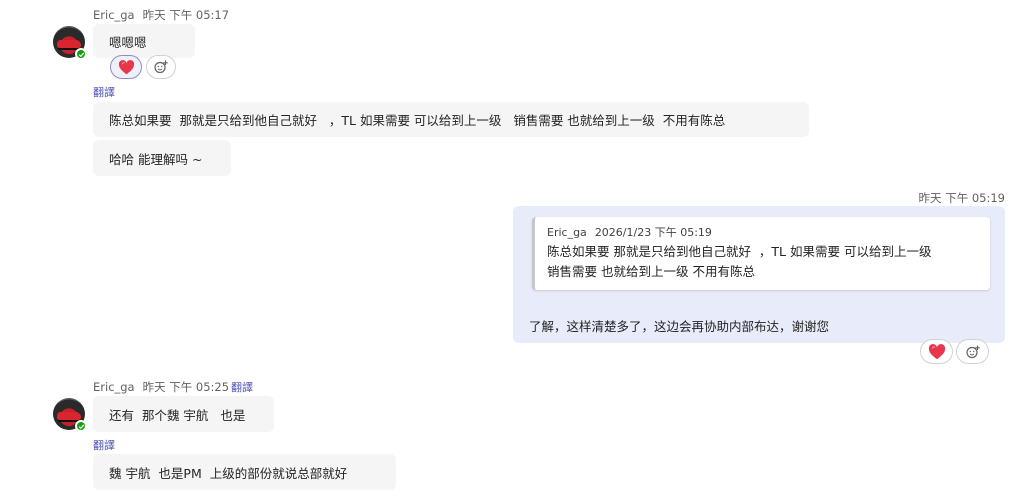 This screenshot has height=496, width=1035. I want to click on message-meta: Eric_ga 昨天 下午 05:17, so click(161, 15).